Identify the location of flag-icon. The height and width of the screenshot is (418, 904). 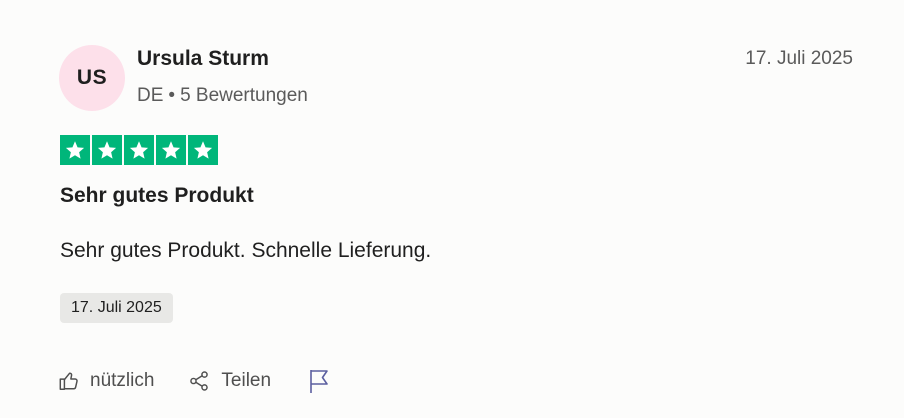
(319, 381).